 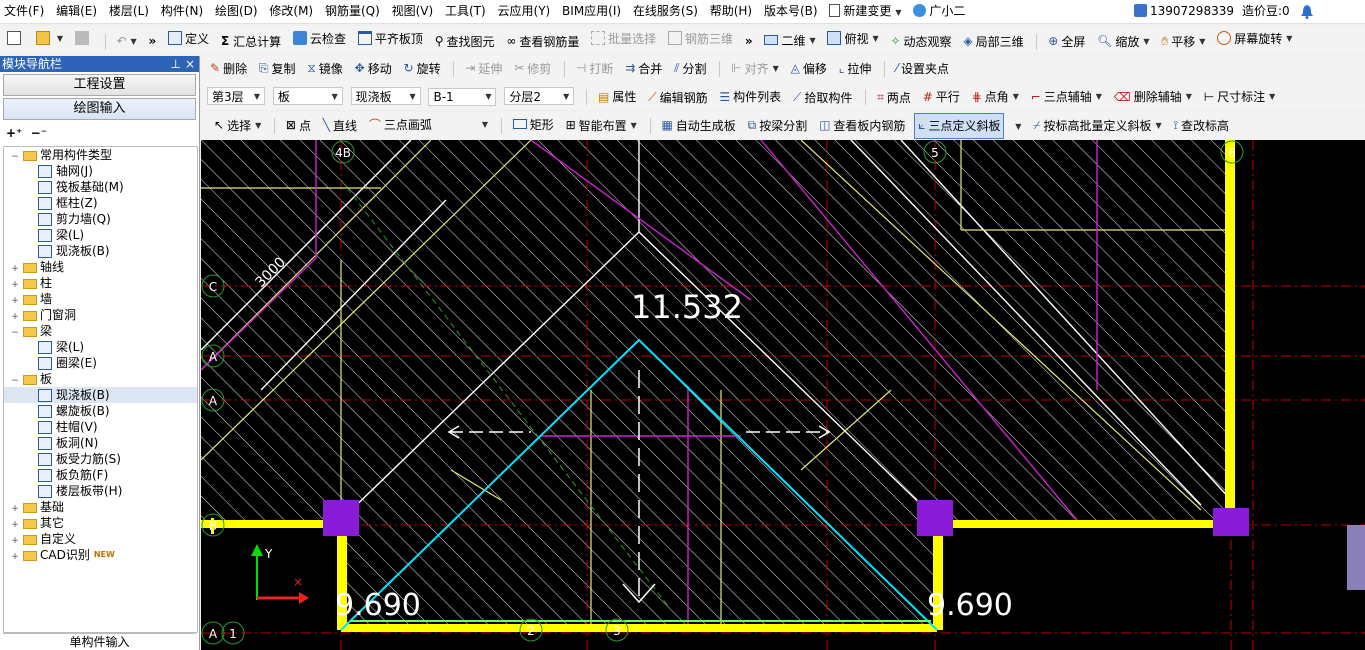 I want to click on view-slab-rebar-button: ◫ 查看板内钢筋, so click(x=862, y=125).